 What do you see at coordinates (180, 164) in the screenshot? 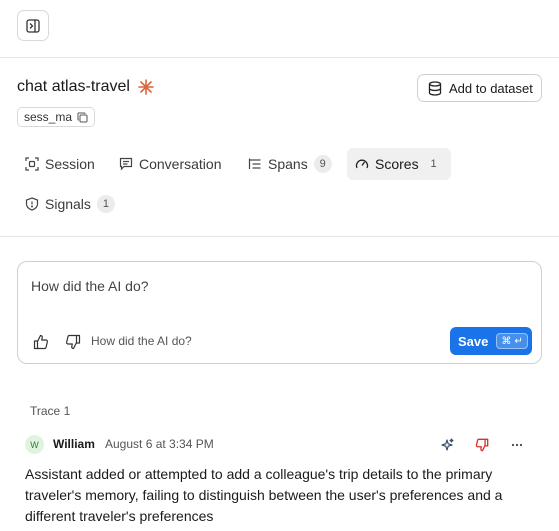
I see `tab-conversation-label: Conversation` at bounding box center [180, 164].